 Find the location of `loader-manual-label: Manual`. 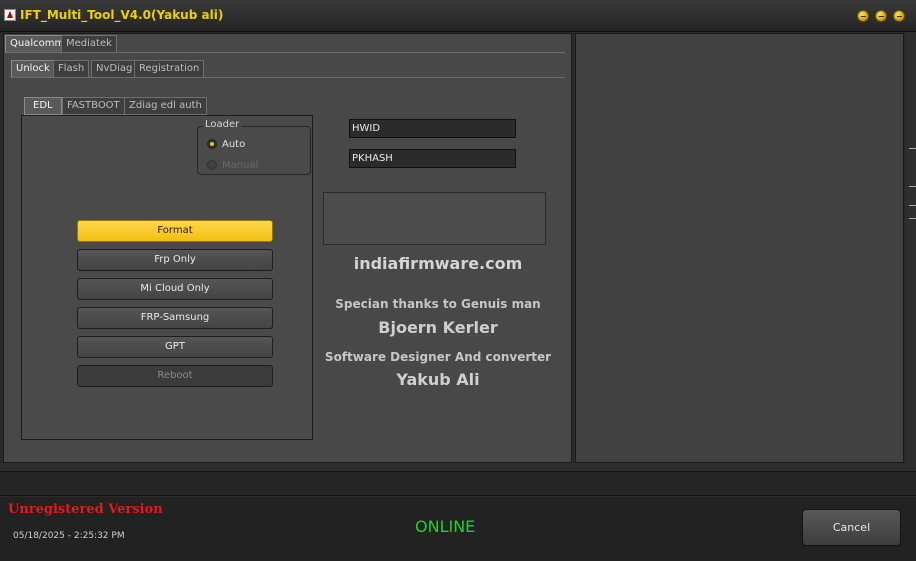

loader-manual-label: Manual is located at coordinates (240, 165).